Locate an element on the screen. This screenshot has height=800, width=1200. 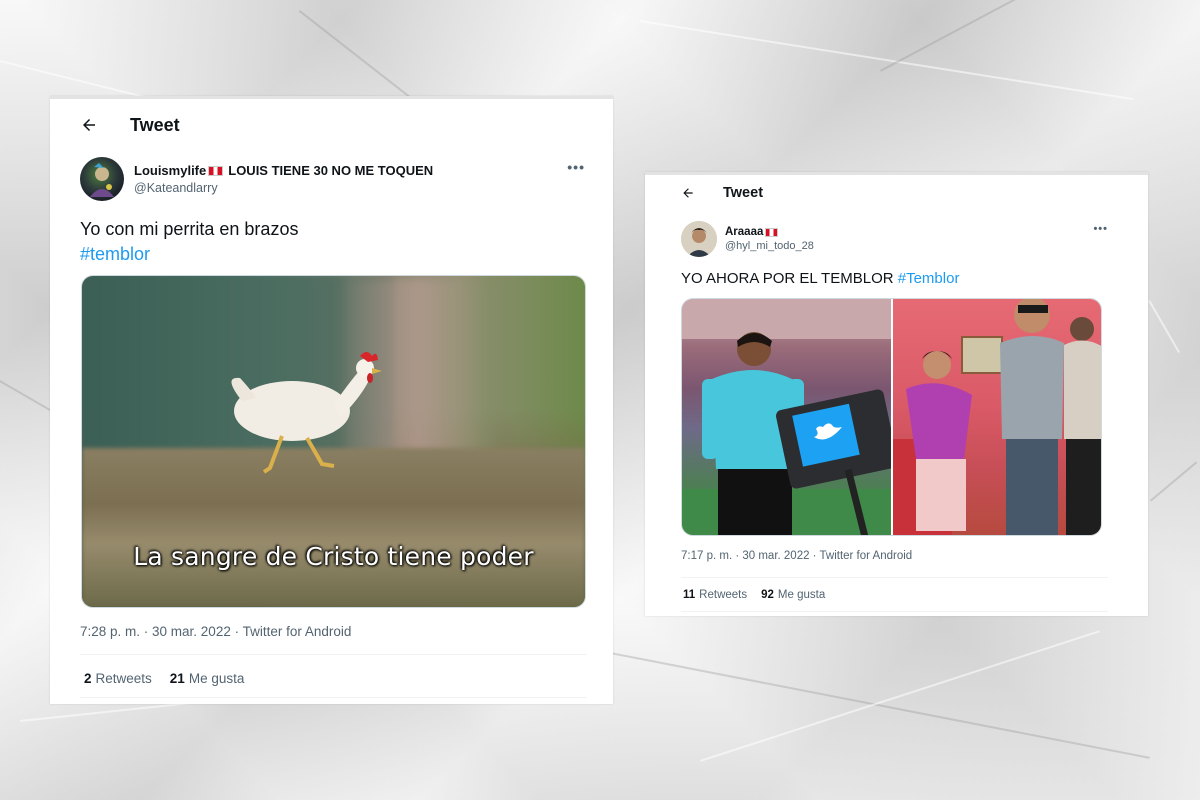
hashtag-link: #Temblor is located at coordinates (929, 278).